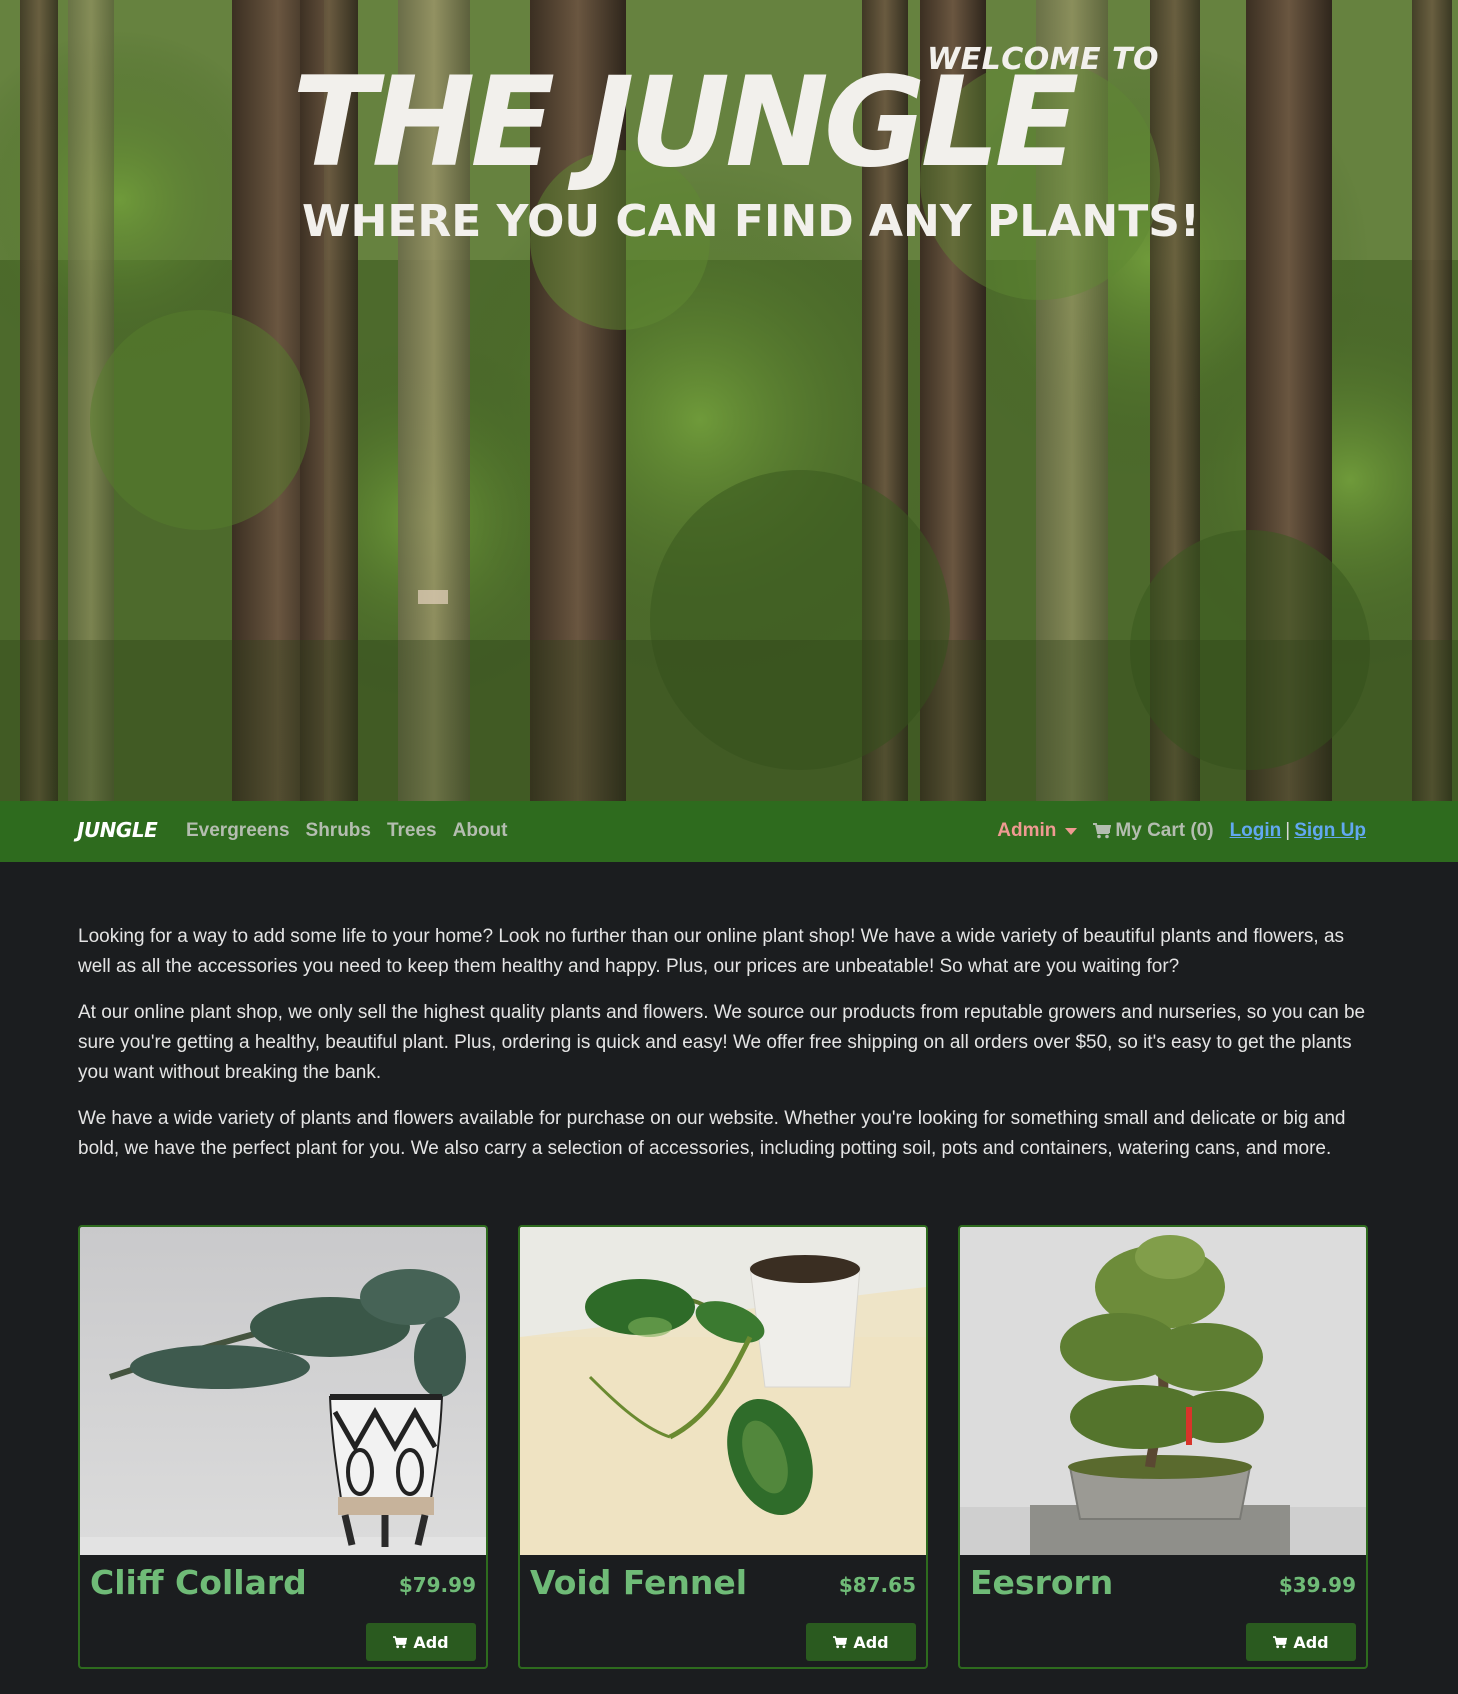 This screenshot has height=1694, width=1458. I want to click on product-price: $79.99, so click(437, 1585).